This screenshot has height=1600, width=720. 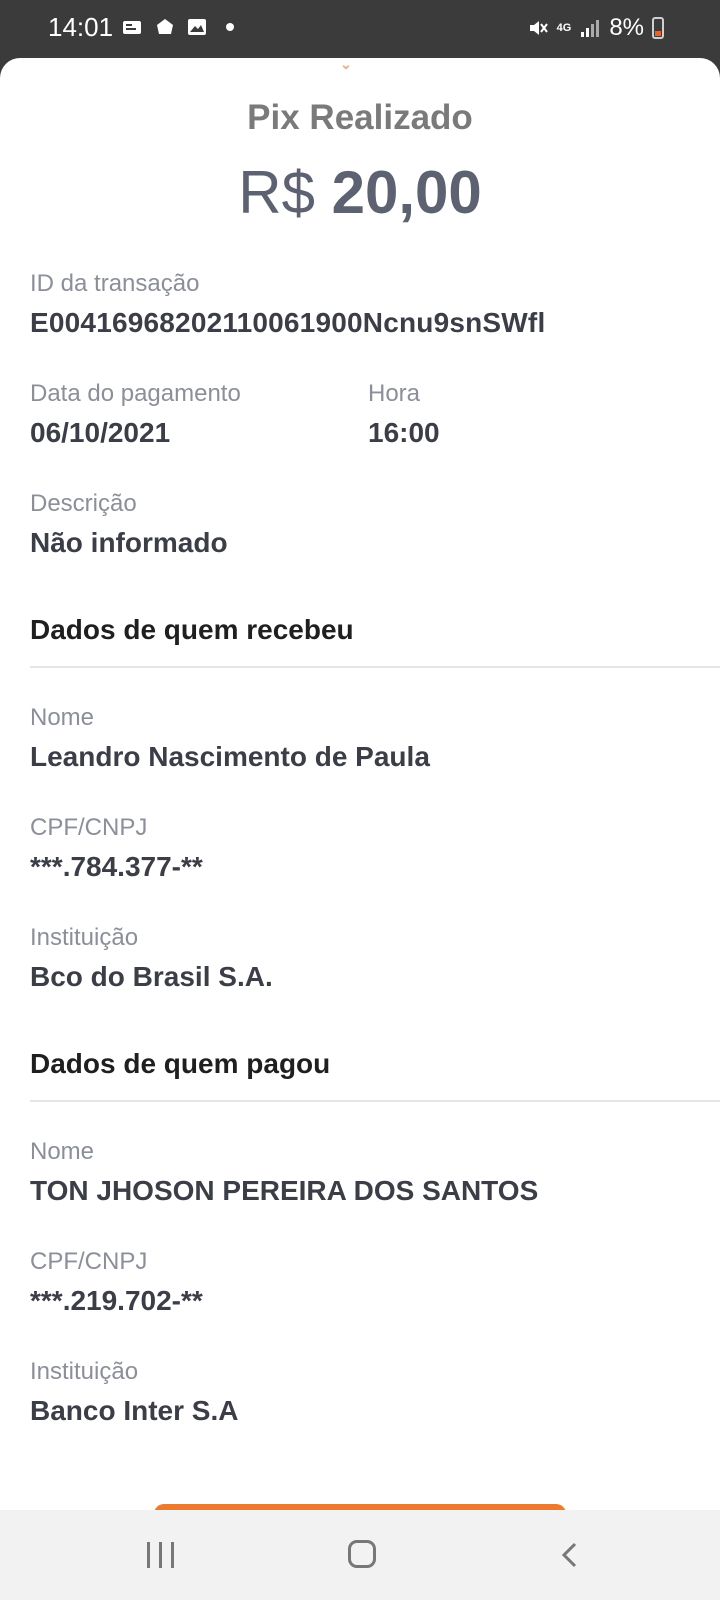 What do you see at coordinates (116, 866) in the screenshot?
I see `recipient-doc-value: ***.784.377-**` at bounding box center [116, 866].